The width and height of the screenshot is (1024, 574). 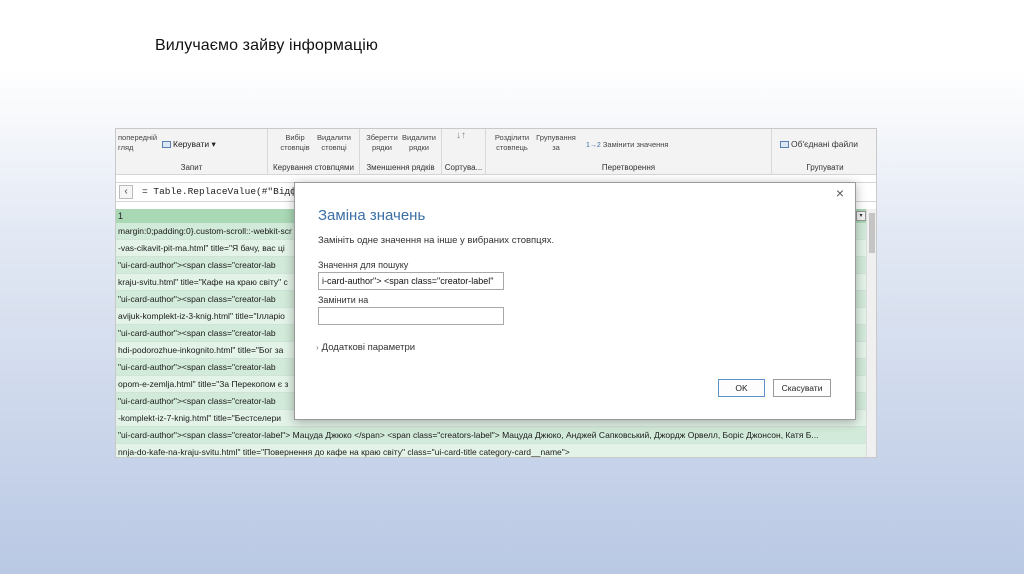 What do you see at coordinates (166, 145) in the screenshot?
I see `table-icon` at bounding box center [166, 145].